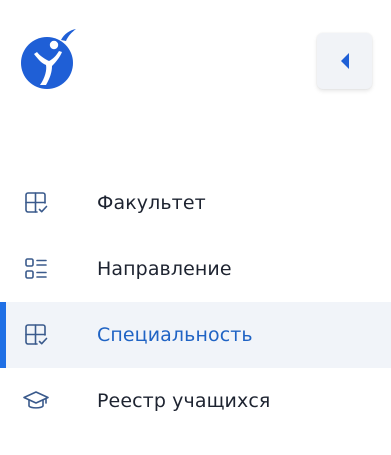 This screenshot has width=391, height=455. I want to click on sidebar-item-label: Реестр учащихся, so click(184, 401).